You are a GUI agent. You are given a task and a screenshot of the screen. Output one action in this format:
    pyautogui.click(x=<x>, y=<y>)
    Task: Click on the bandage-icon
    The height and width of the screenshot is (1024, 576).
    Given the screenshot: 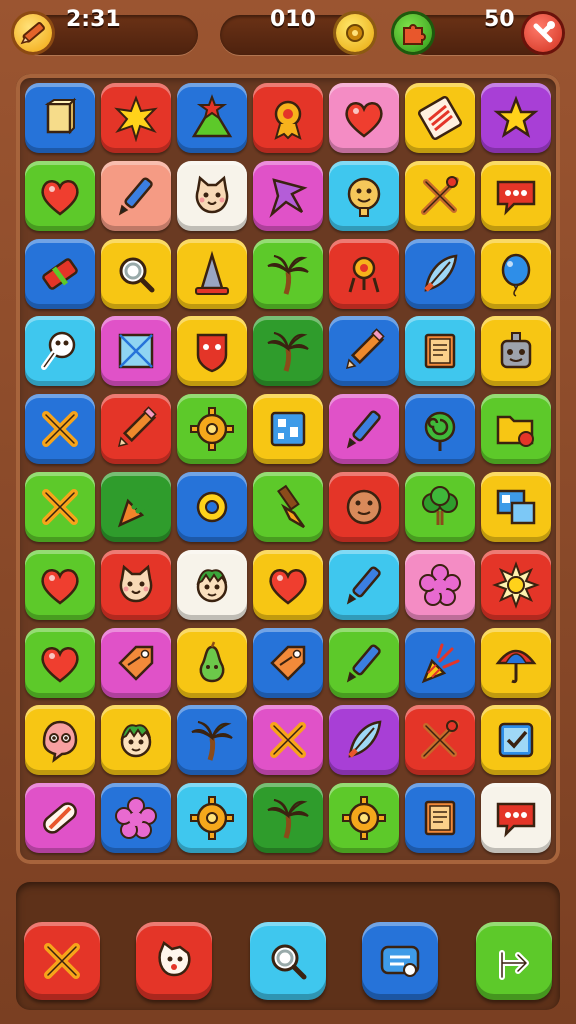 What is the action you would take?
    pyautogui.click(x=60, y=818)
    